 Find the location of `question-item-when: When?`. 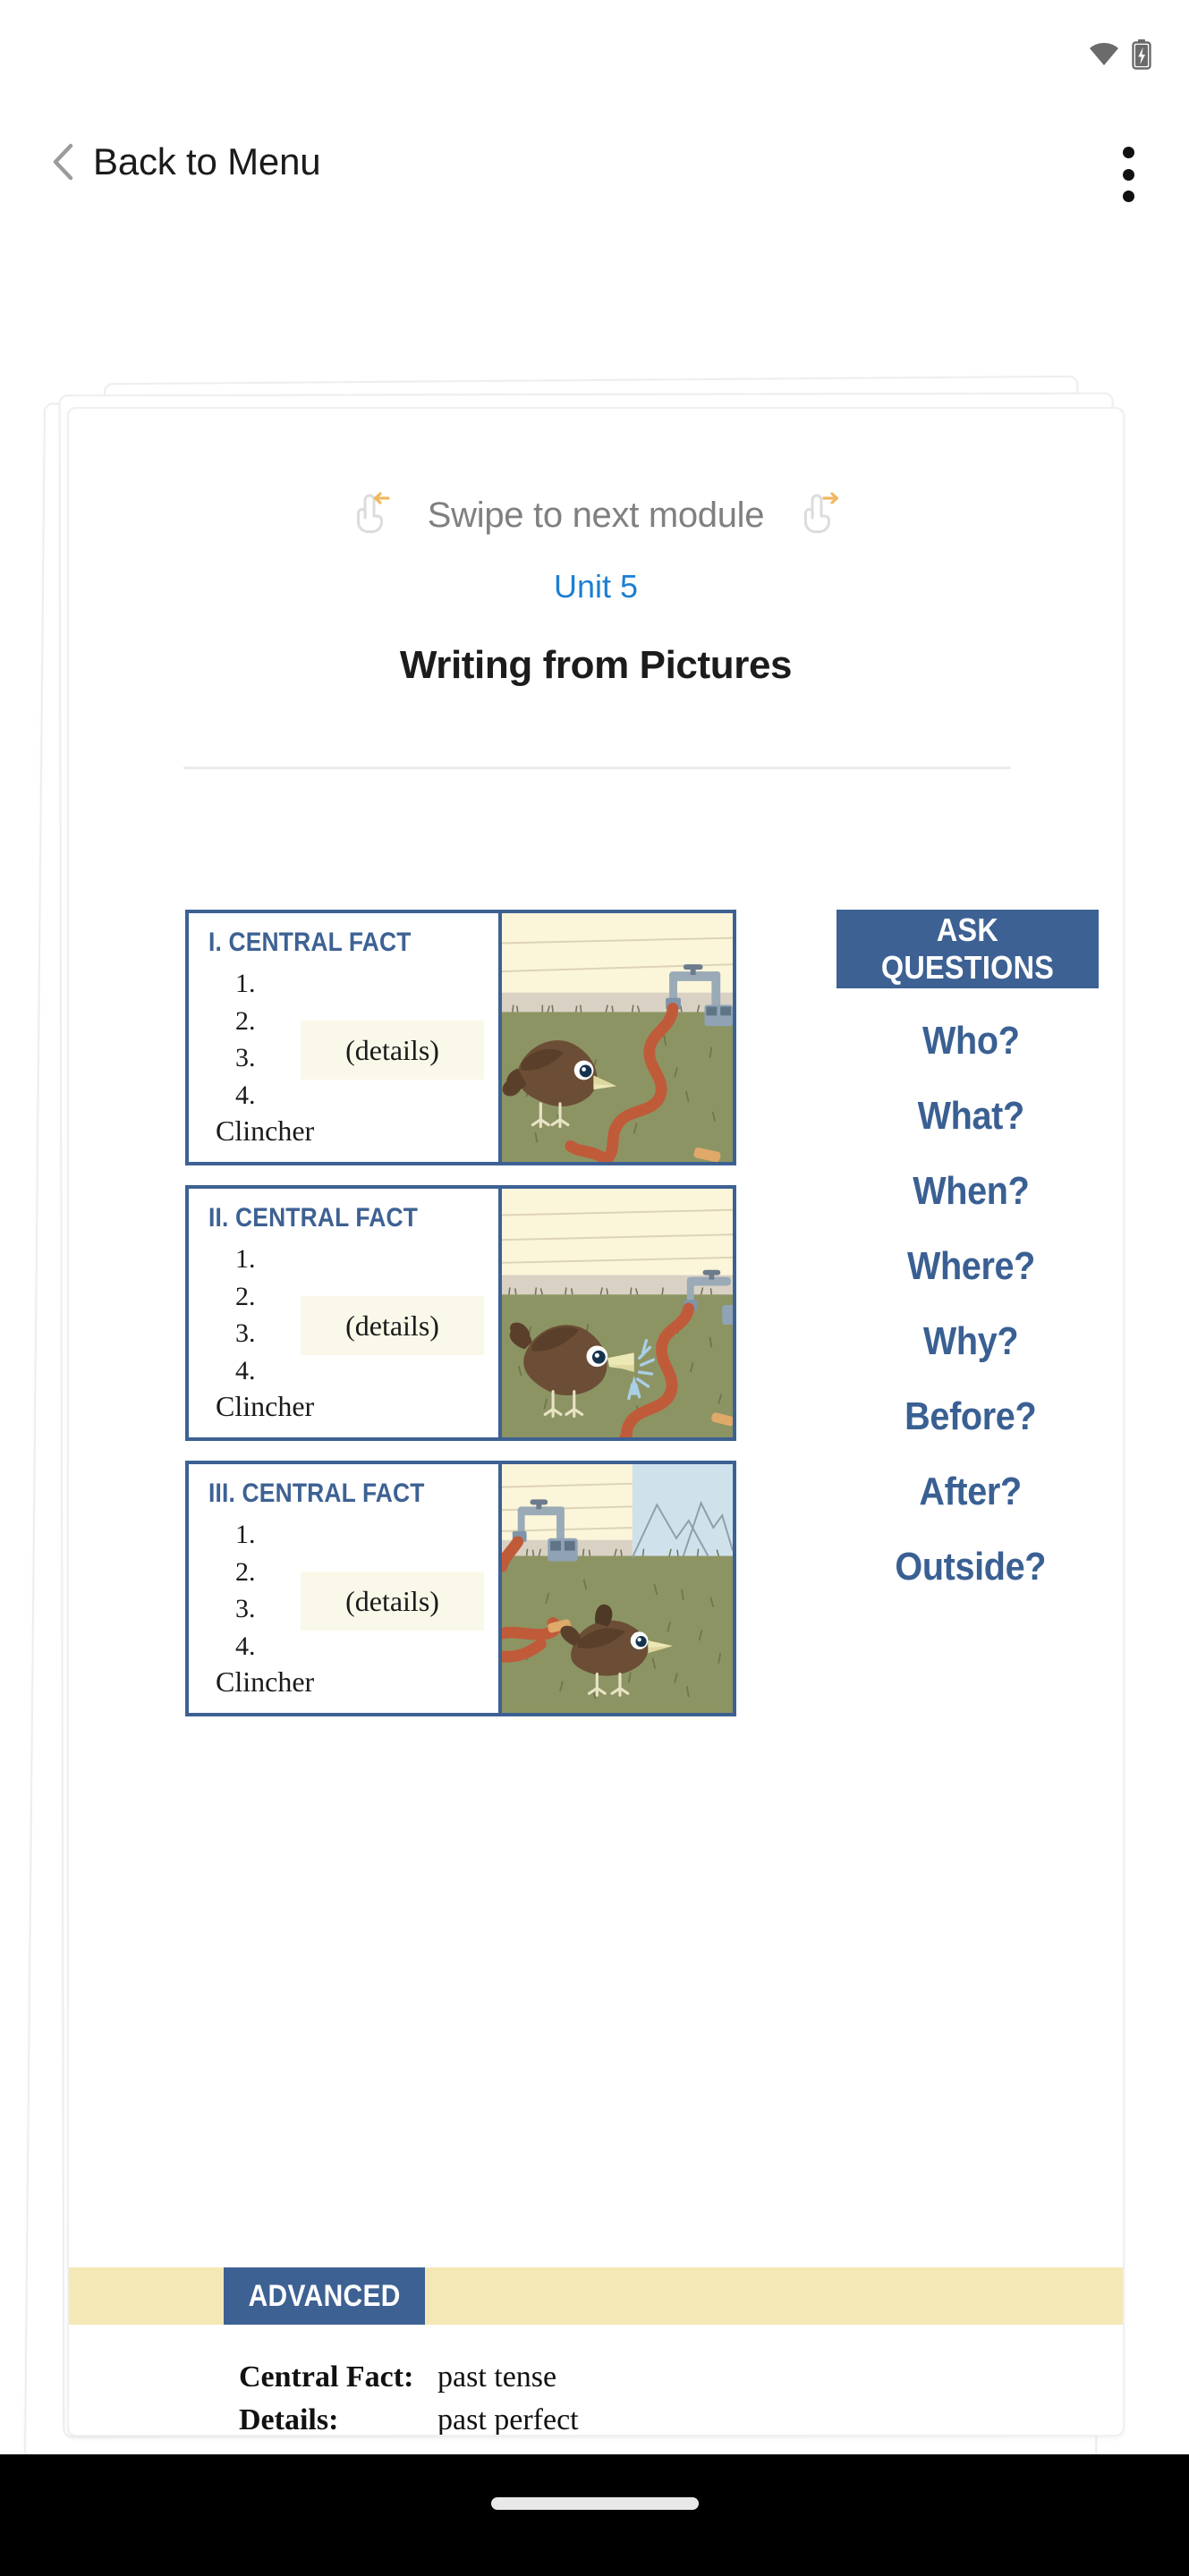

question-item-when: When? is located at coordinates (971, 1191).